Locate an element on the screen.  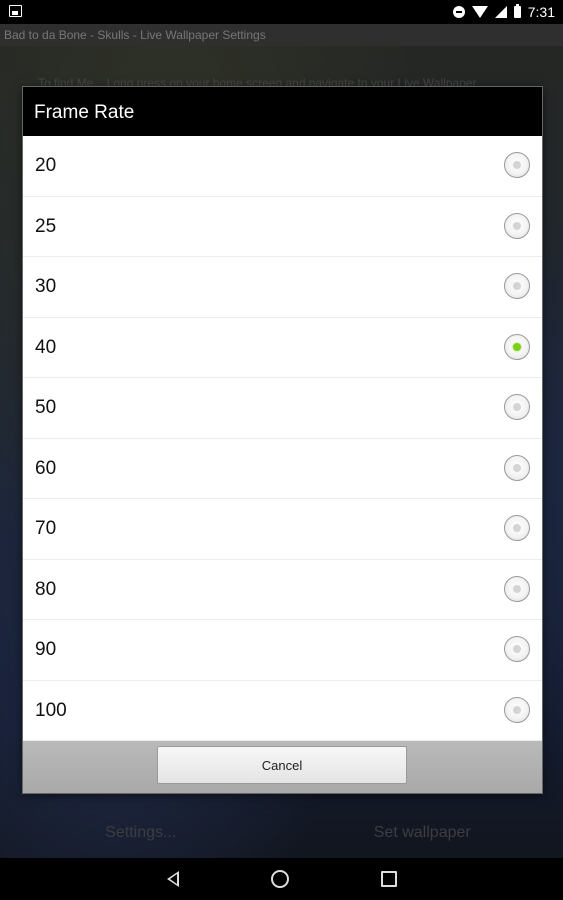
cancel-button: Cancel is located at coordinates (282, 765).